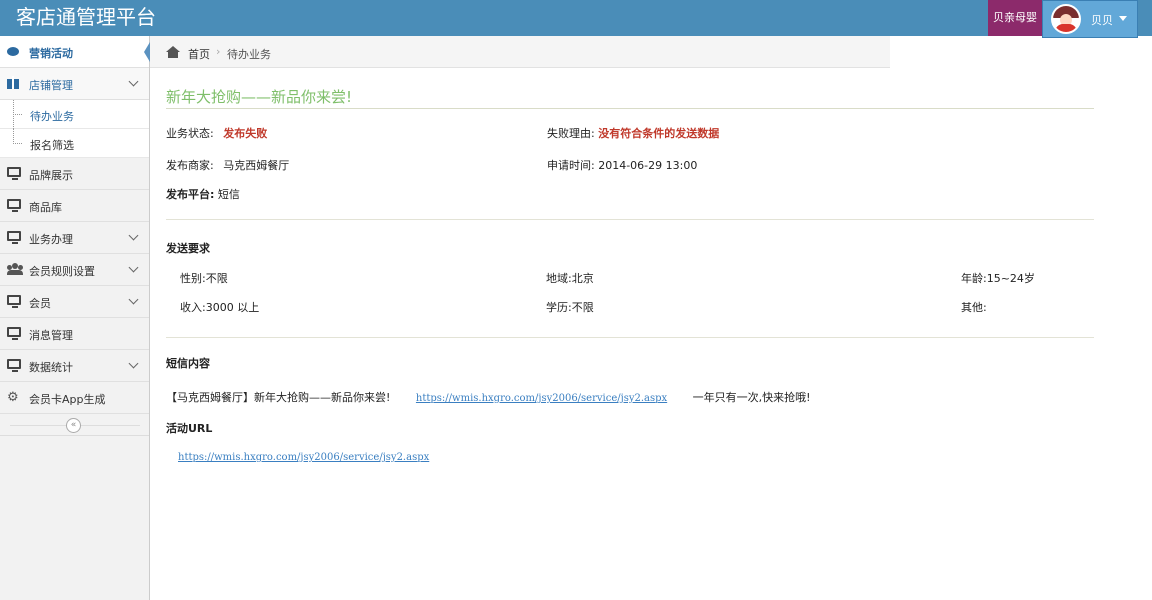 The height and width of the screenshot is (600, 1152). What do you see at coordinates (51, 53) in the screenshot?
I see `sidebar-item-label: 营销活动` at bounding box center [51, 53].